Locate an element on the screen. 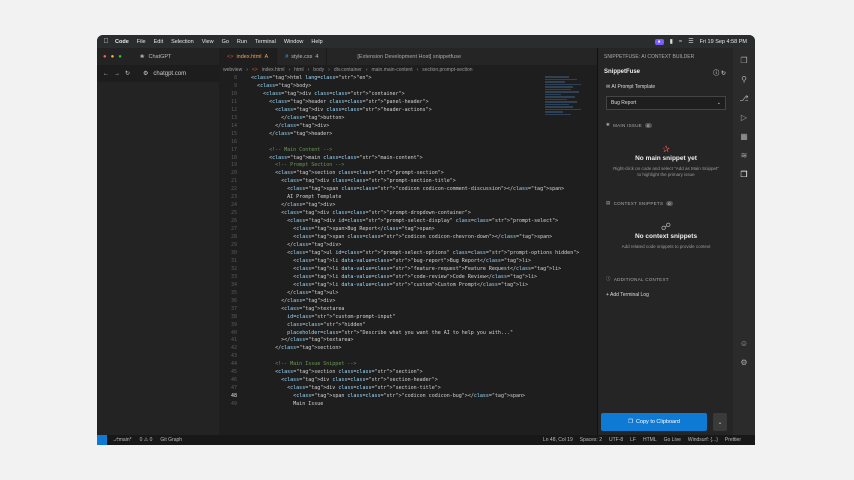 Image resolution: width=854 pixels, height=480 pixels. code-line: 37 <class="tag">textarea is located at coordinates (404, 310).